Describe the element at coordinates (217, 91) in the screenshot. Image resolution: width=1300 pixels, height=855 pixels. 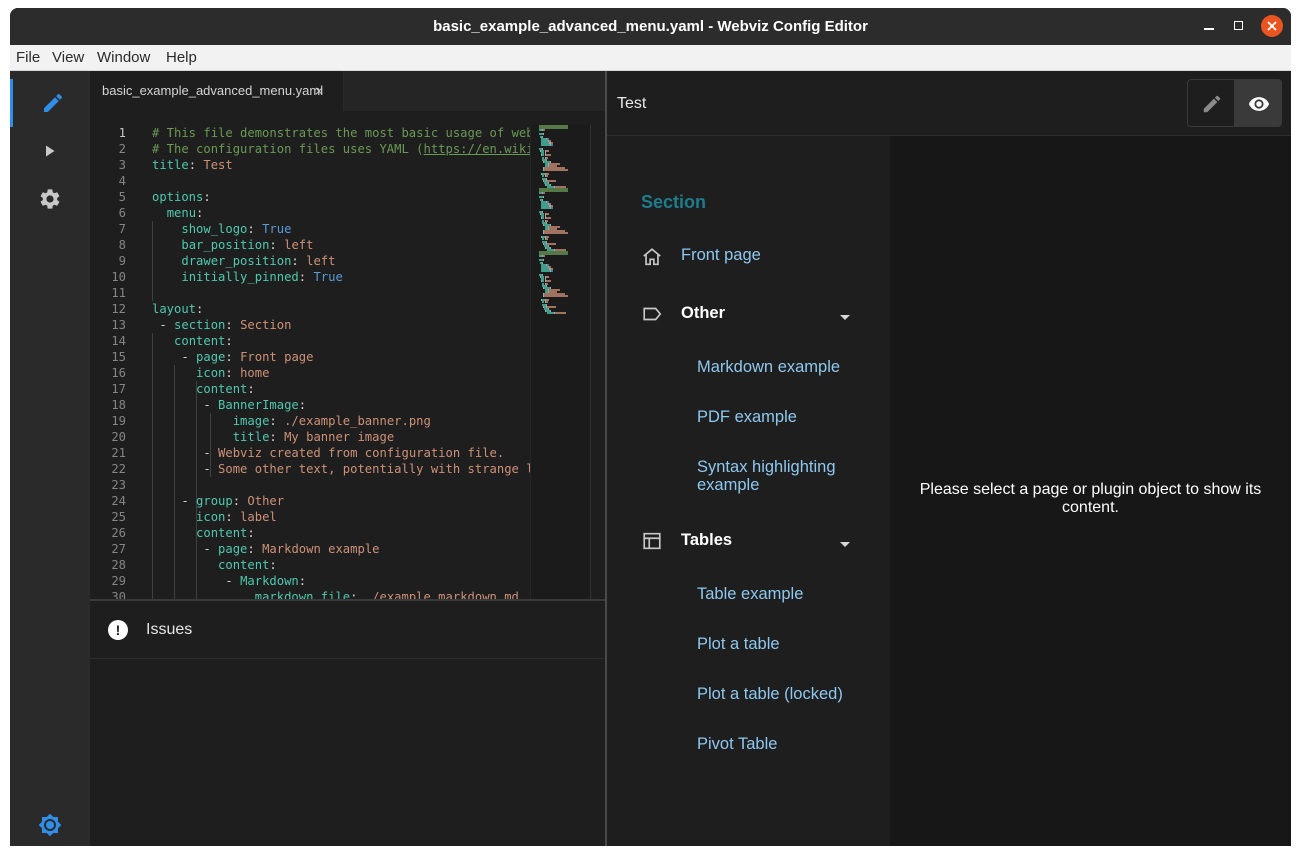
I see `editor-tab: basic_example_advanced_menu.yaml ×` at that location.